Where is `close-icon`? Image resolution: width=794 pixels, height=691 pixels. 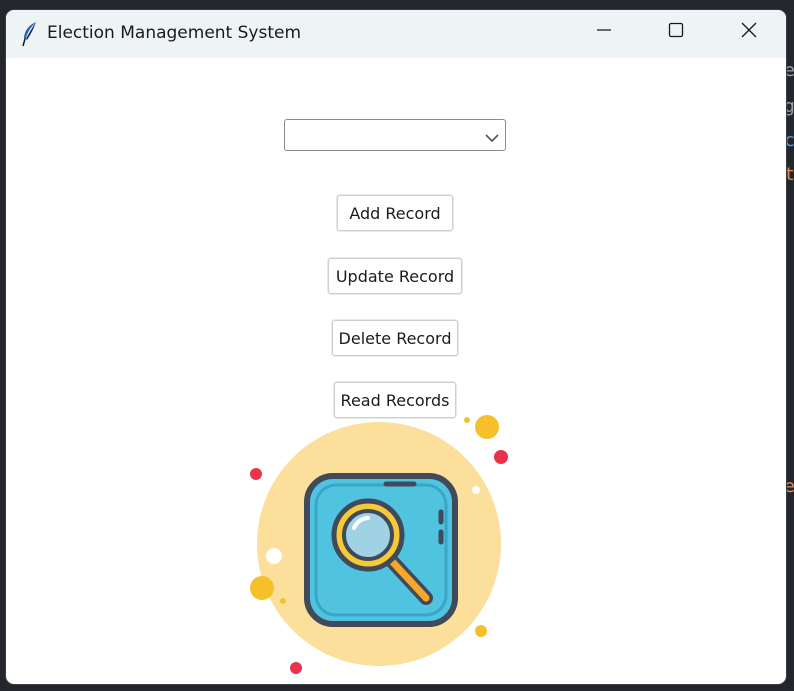 close-icon is located at coordinates (749, 32).